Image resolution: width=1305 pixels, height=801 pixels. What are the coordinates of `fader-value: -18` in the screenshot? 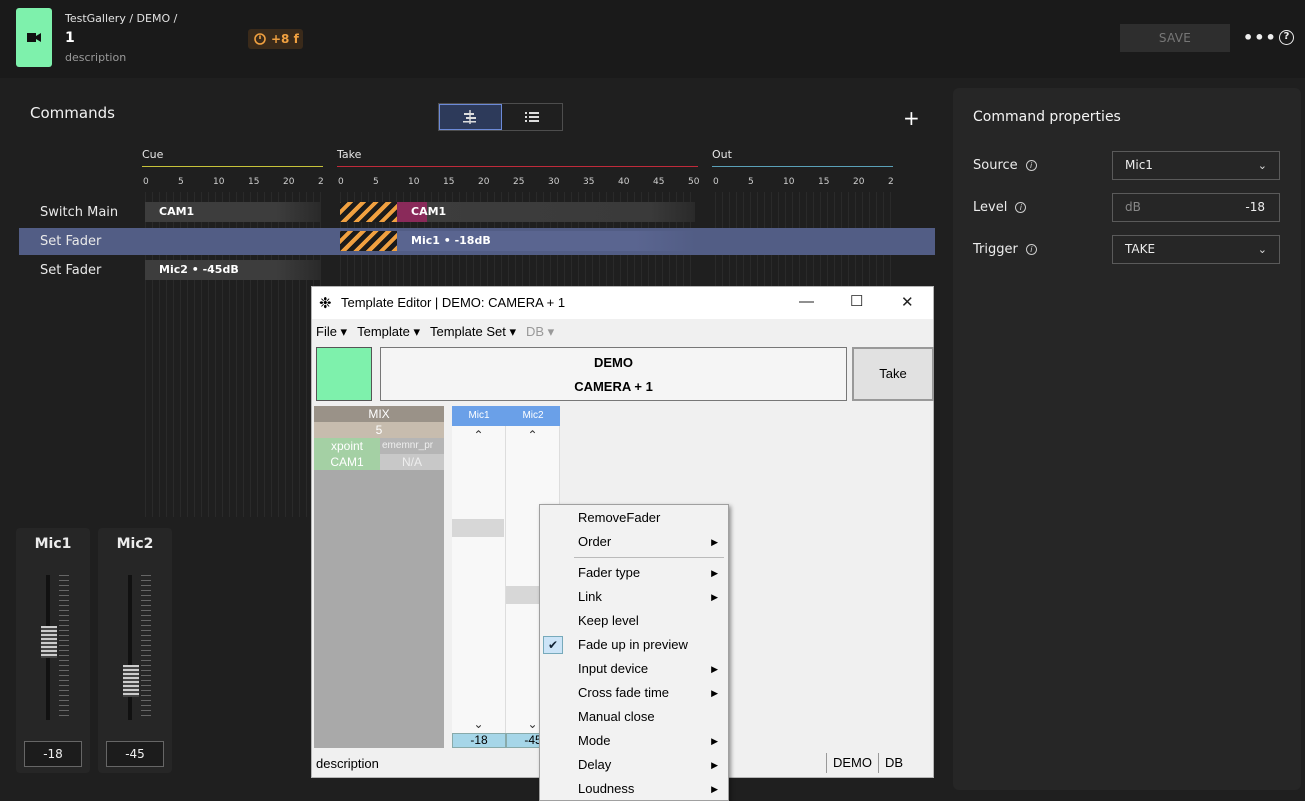 It's located at (53, 754).